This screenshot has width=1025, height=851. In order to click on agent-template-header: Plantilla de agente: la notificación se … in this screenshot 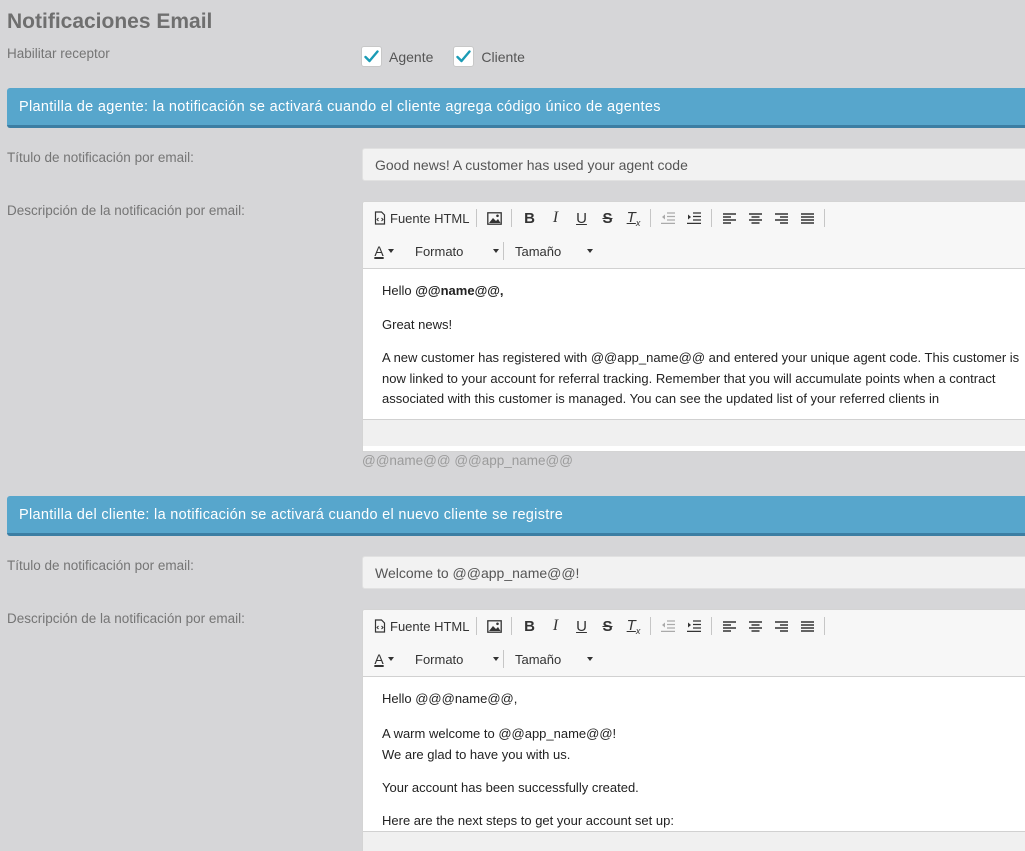, I will do `click(516, 108)`.